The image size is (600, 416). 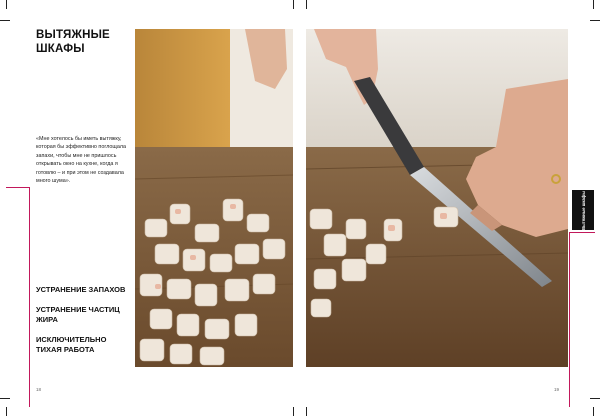 I want to click on section-side-tab-label: Вытяжные шкафы, so click(x=583, y=210).